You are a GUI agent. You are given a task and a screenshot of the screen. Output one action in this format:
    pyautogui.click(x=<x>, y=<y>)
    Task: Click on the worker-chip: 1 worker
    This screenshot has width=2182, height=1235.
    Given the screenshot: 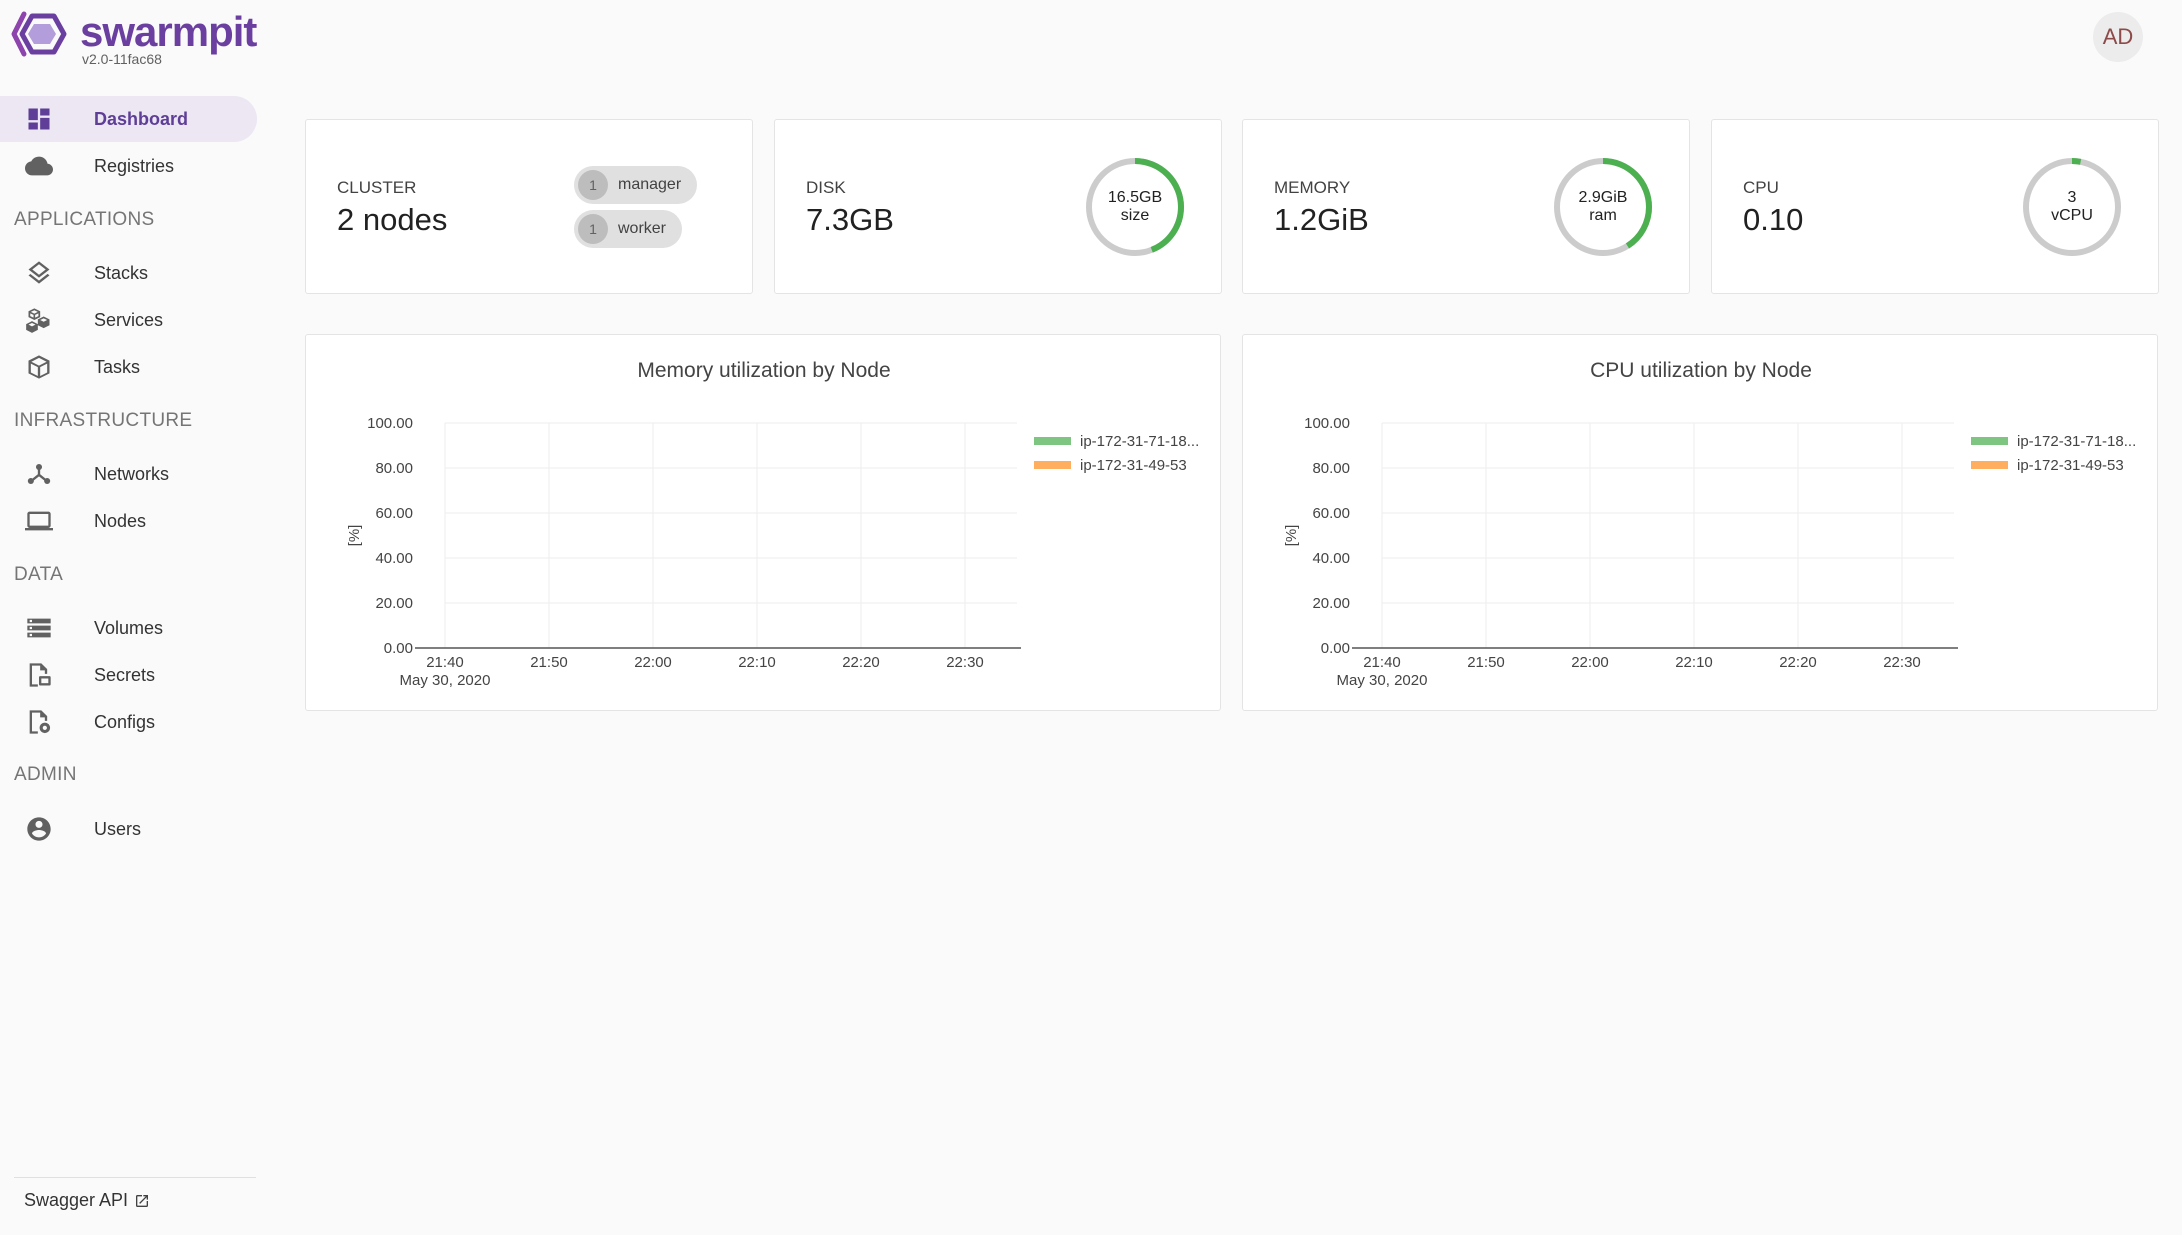 What is the action you would take?
    pyautogui.click(x=628, y=229)
    